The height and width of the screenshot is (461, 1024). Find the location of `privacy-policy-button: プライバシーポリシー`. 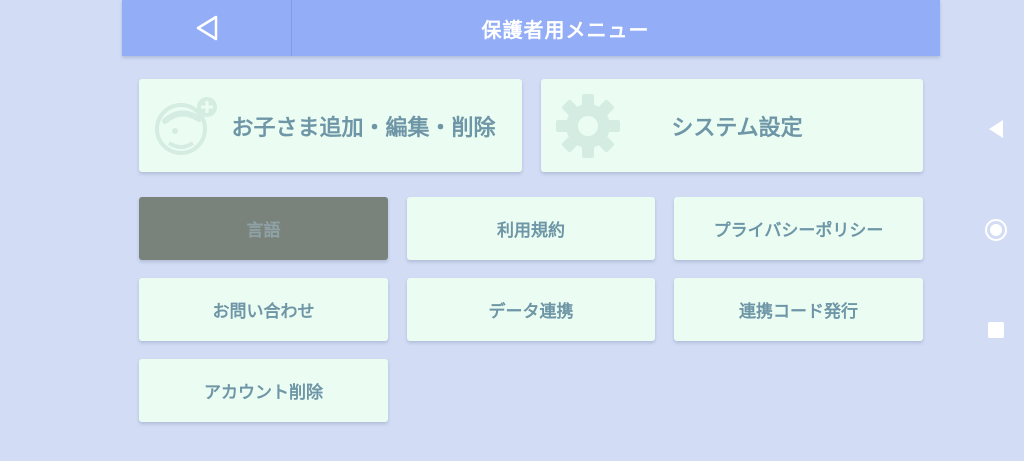

privacy-policy-button: プライバシーポリシー is located at coordinates (798, 228).